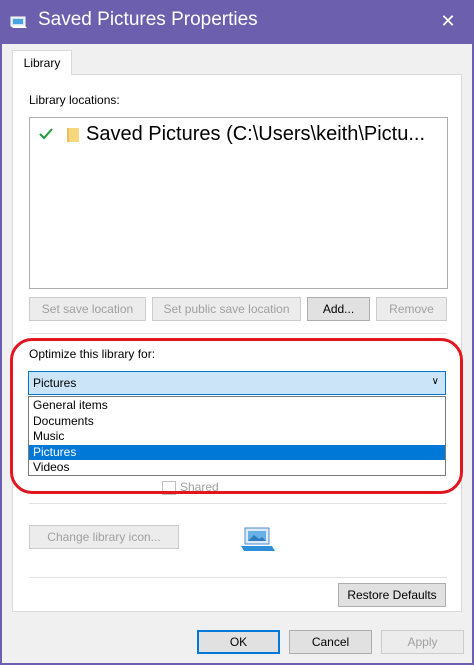 This screenshot has width=474, height=665. I want to click on optimize-label: Optimize this library for:, so click(92, 354).